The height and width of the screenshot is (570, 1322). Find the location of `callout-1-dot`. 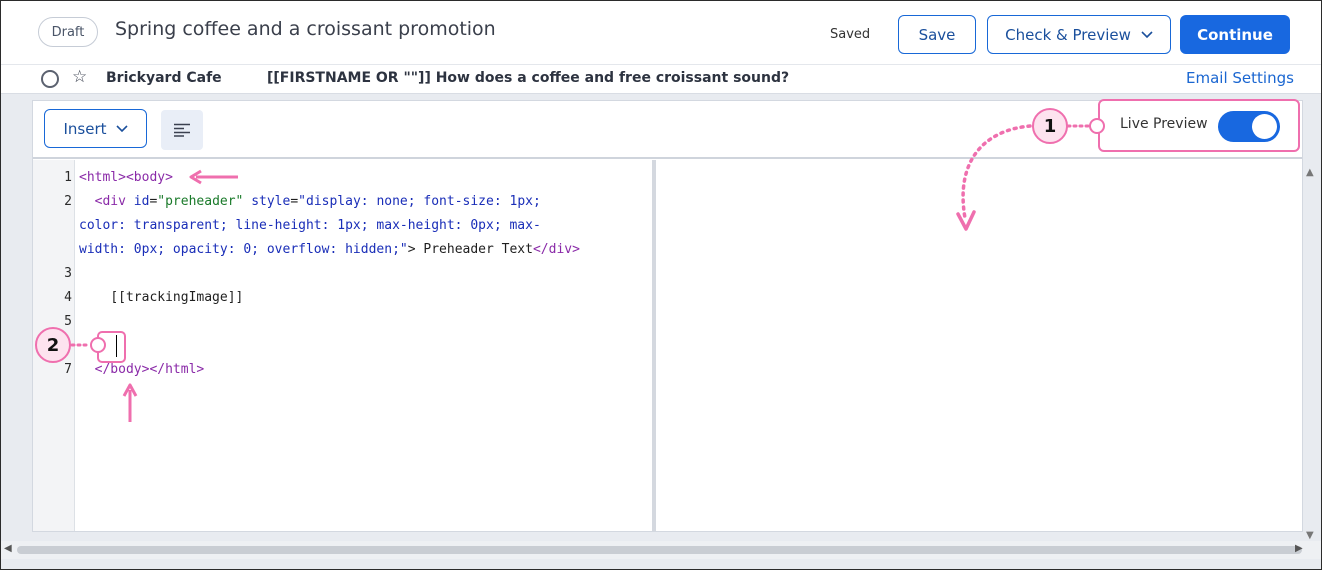

callout-1-dot is located at coordinates (1097, 126).